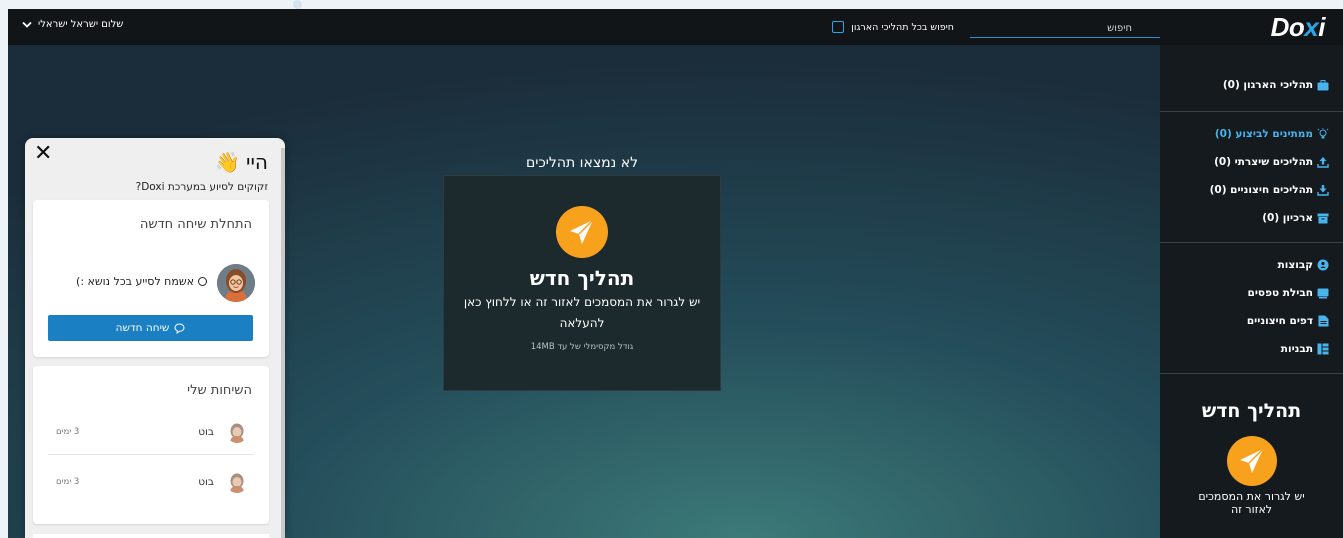  I want to click on new-process-icon, so click(582, 232).